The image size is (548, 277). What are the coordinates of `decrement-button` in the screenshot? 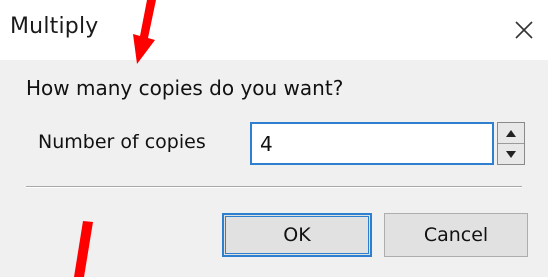 It's located at (511, 154).